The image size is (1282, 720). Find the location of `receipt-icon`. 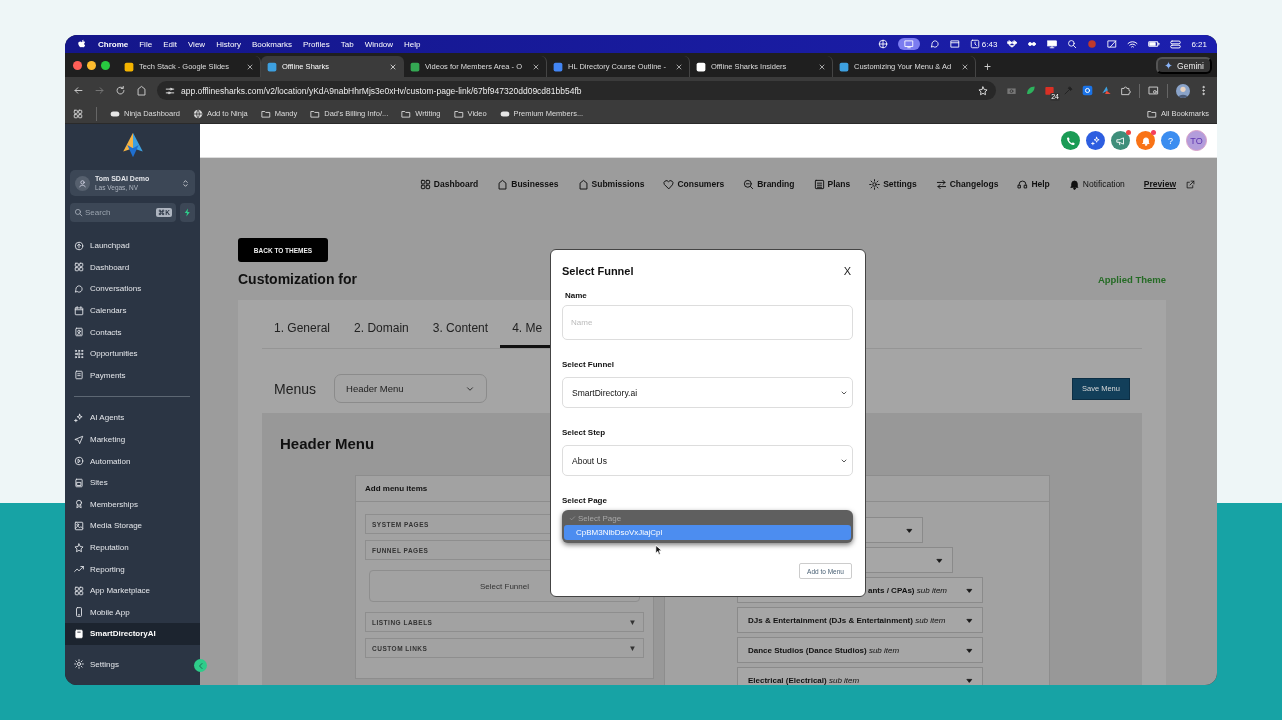

receipt-icon is located at coordinates (79, 375).